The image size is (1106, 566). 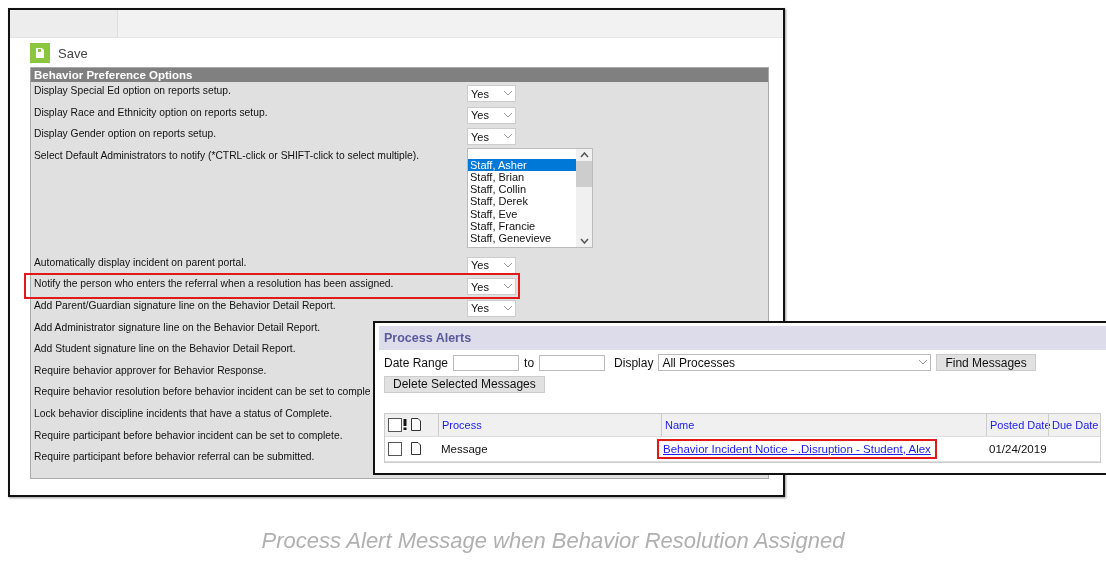 I want to click on column-header: Process, so click(x=549, y=424).